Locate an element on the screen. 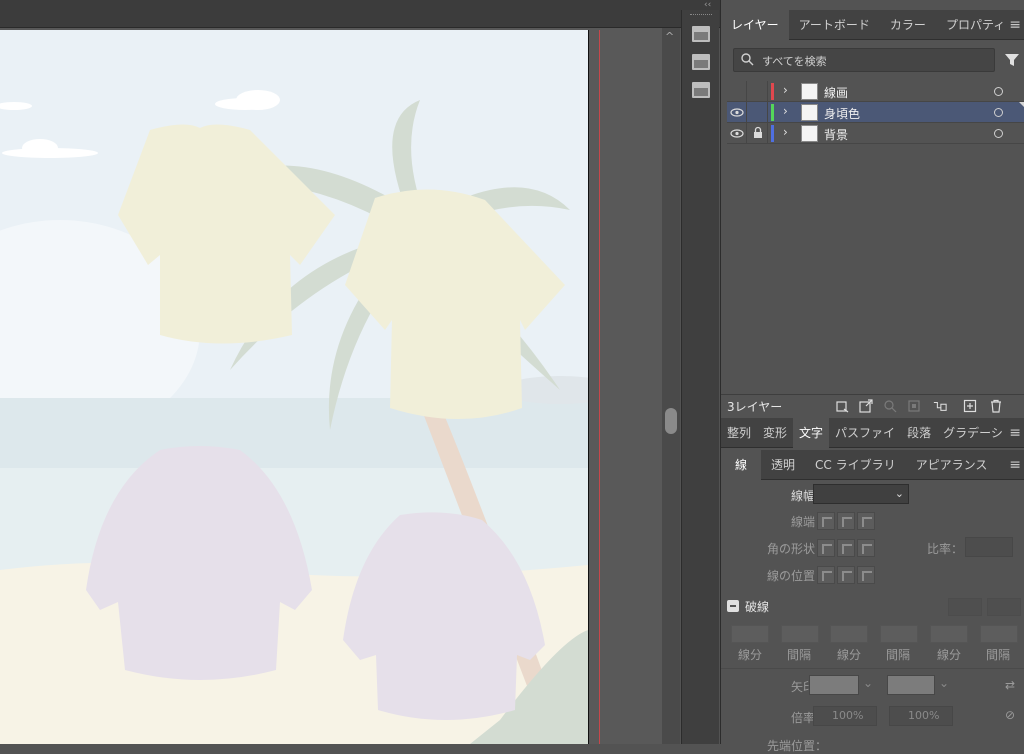 This screenshot has height=754, width=1024. scroll-up-icon: ^ is located at coordinates (669, 36).